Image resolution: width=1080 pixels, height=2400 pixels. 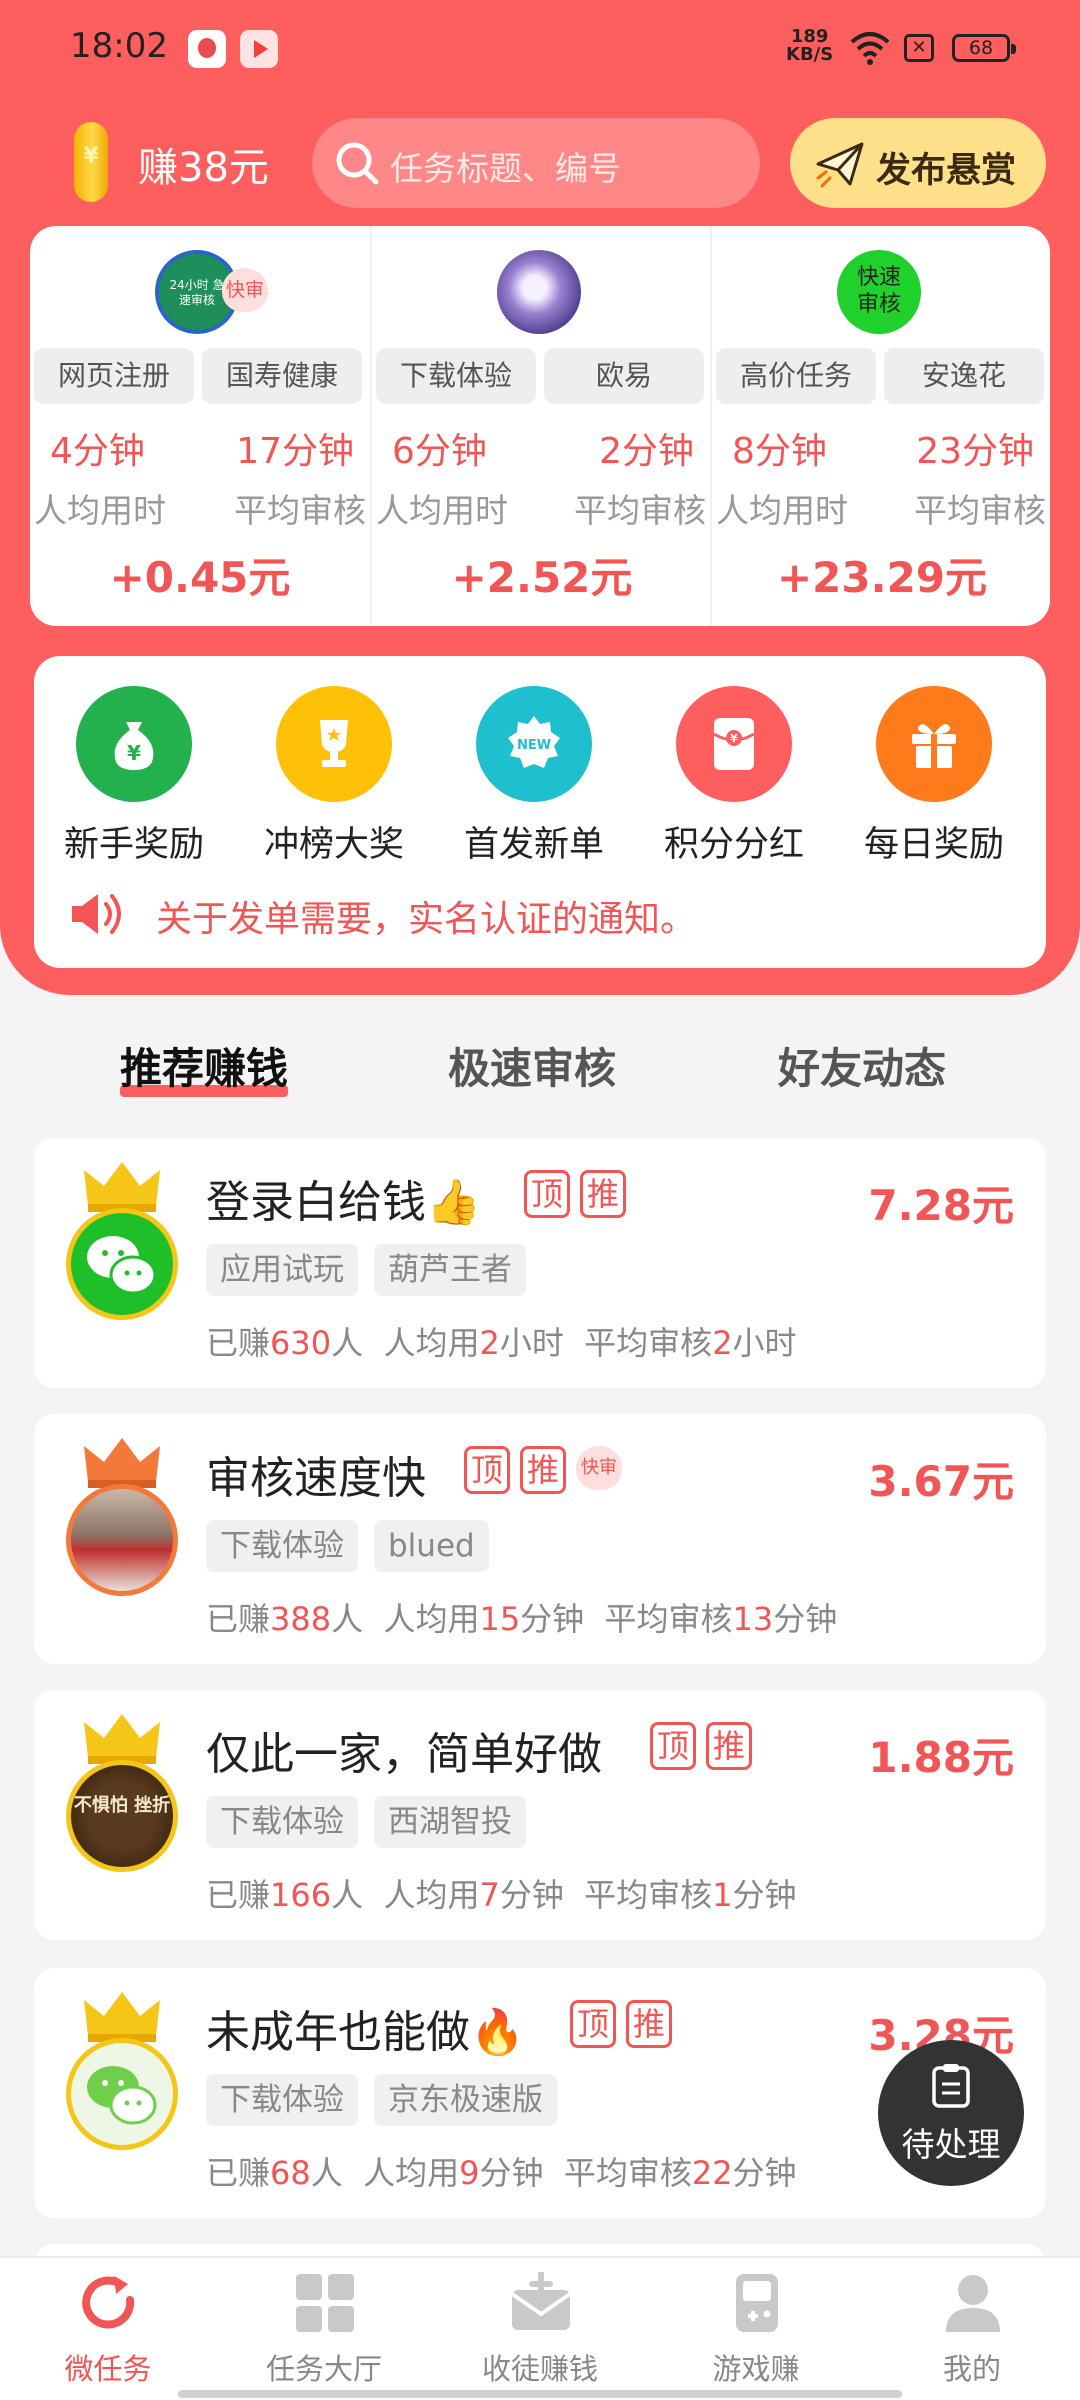 I want to click on task-title: 仅此一家，简单好做, so click(x=404, y=1754).